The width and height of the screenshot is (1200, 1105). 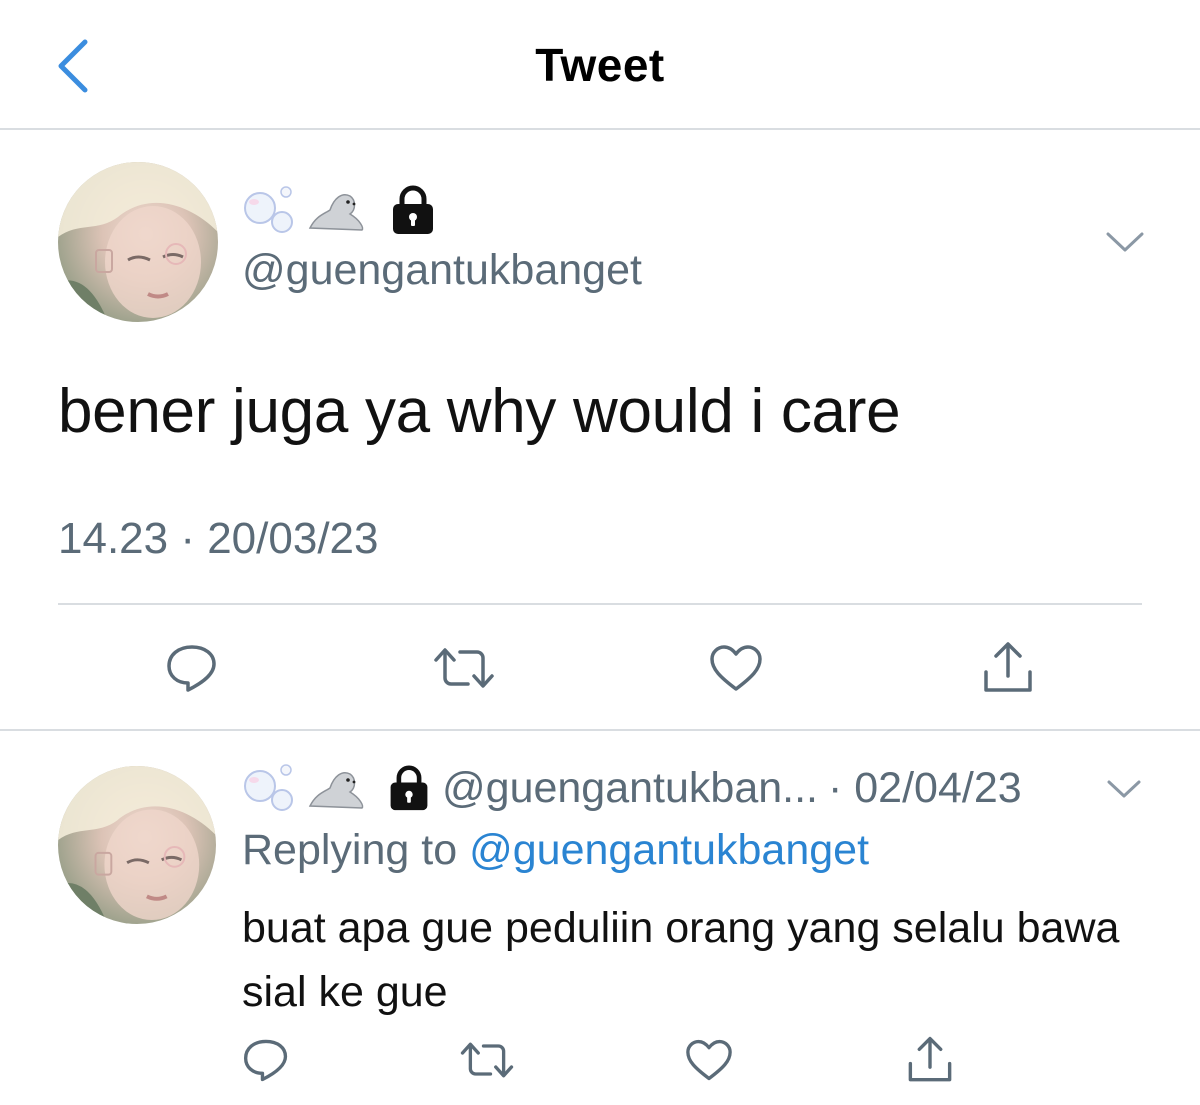 What do you see at coordinates (600, 604) in the screenshot?
I see `divider` at bounding box center [600, 604].